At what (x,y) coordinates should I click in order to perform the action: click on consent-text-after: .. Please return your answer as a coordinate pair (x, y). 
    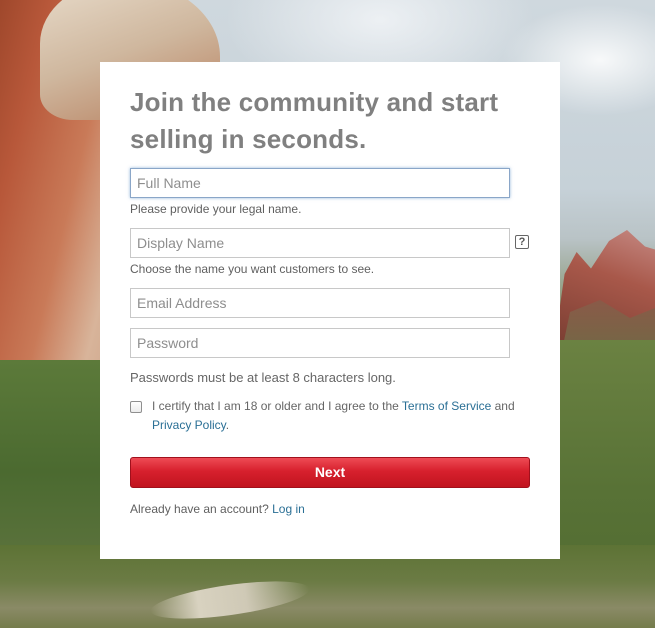
    Looking at the image, I should click on (227, 425).